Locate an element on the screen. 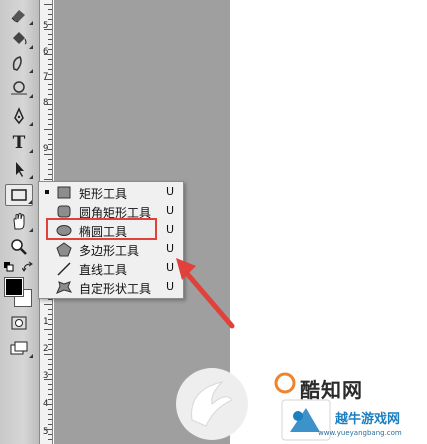 This screenshot has width=427, height=444. menu-item-label: 多边形工具 is located at coordinates (109, 251).